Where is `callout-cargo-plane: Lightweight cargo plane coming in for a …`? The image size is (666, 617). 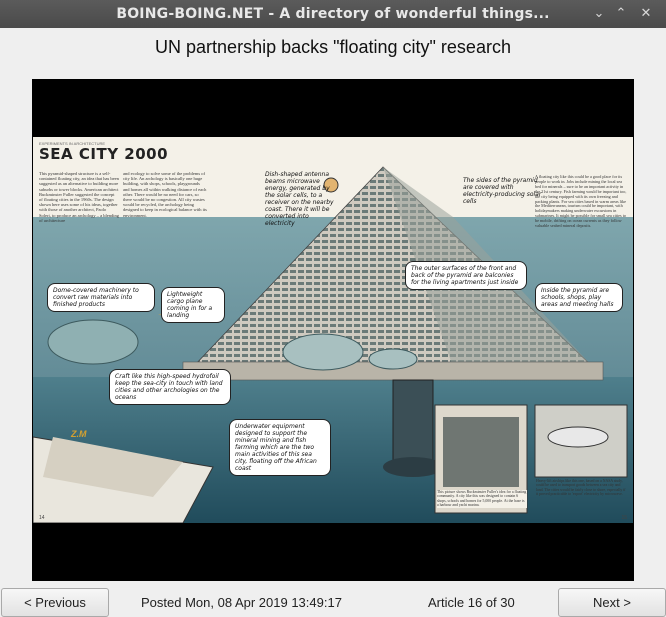 callout-cargo-plane: Lightweight cargo plane coming in for a … is located at coordinates (193, 305).